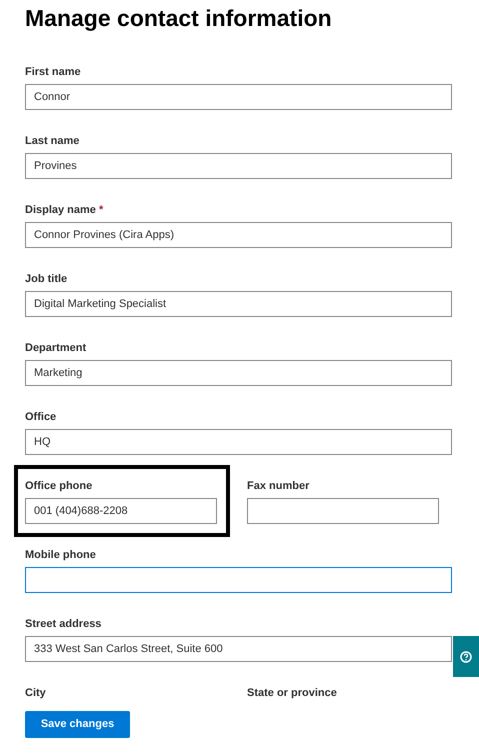  What do you see at coordinates (292, 693) in the screenshot?
I see `field-label: State or province` at bounding box center [292, 693].